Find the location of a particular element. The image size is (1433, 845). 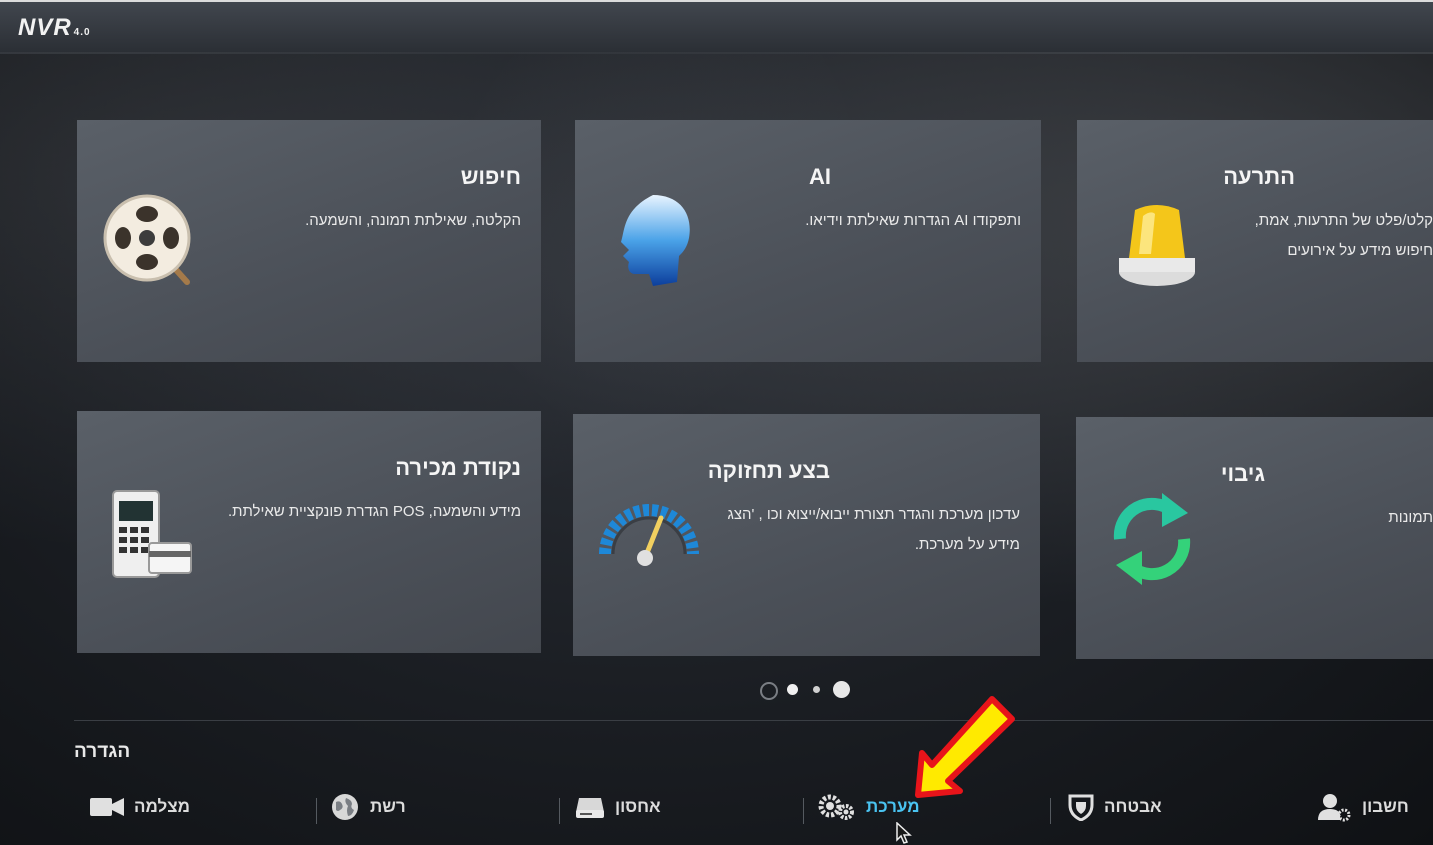

camera-icon is located at coordinates (107, 807).